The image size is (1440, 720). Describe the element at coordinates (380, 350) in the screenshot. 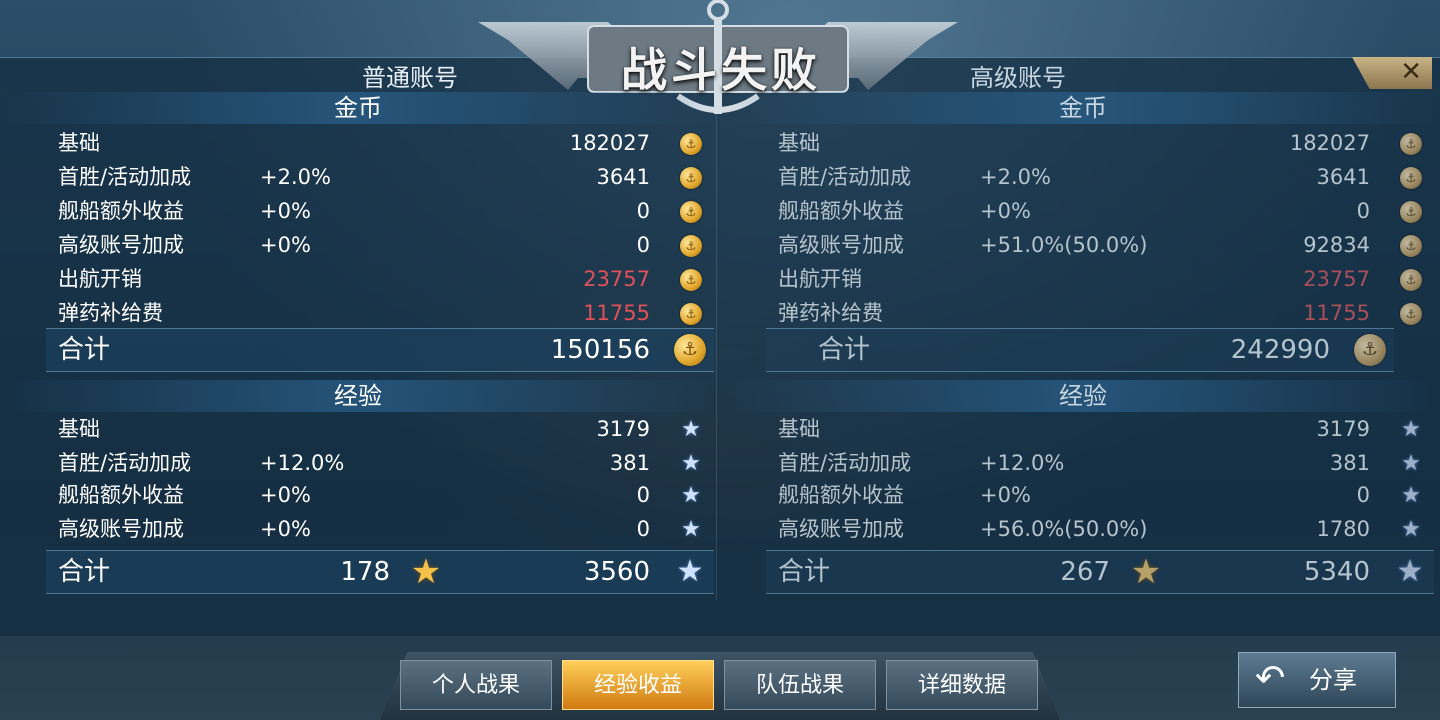

I see `gold-total-row: 合计 150156 ⚓` at that location.